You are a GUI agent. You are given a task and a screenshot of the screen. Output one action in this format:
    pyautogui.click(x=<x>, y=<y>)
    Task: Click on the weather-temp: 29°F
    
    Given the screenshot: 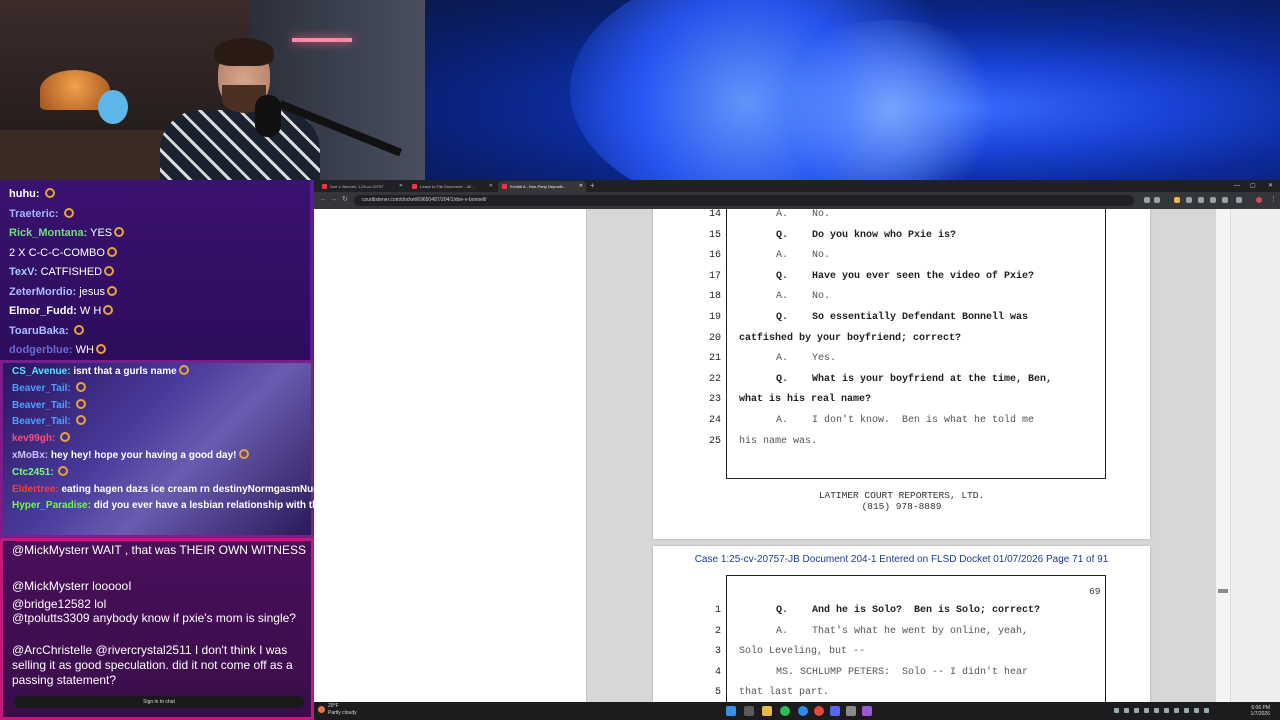 What is the action you would take?
    pyautogui.click(x=333, y=706)
    